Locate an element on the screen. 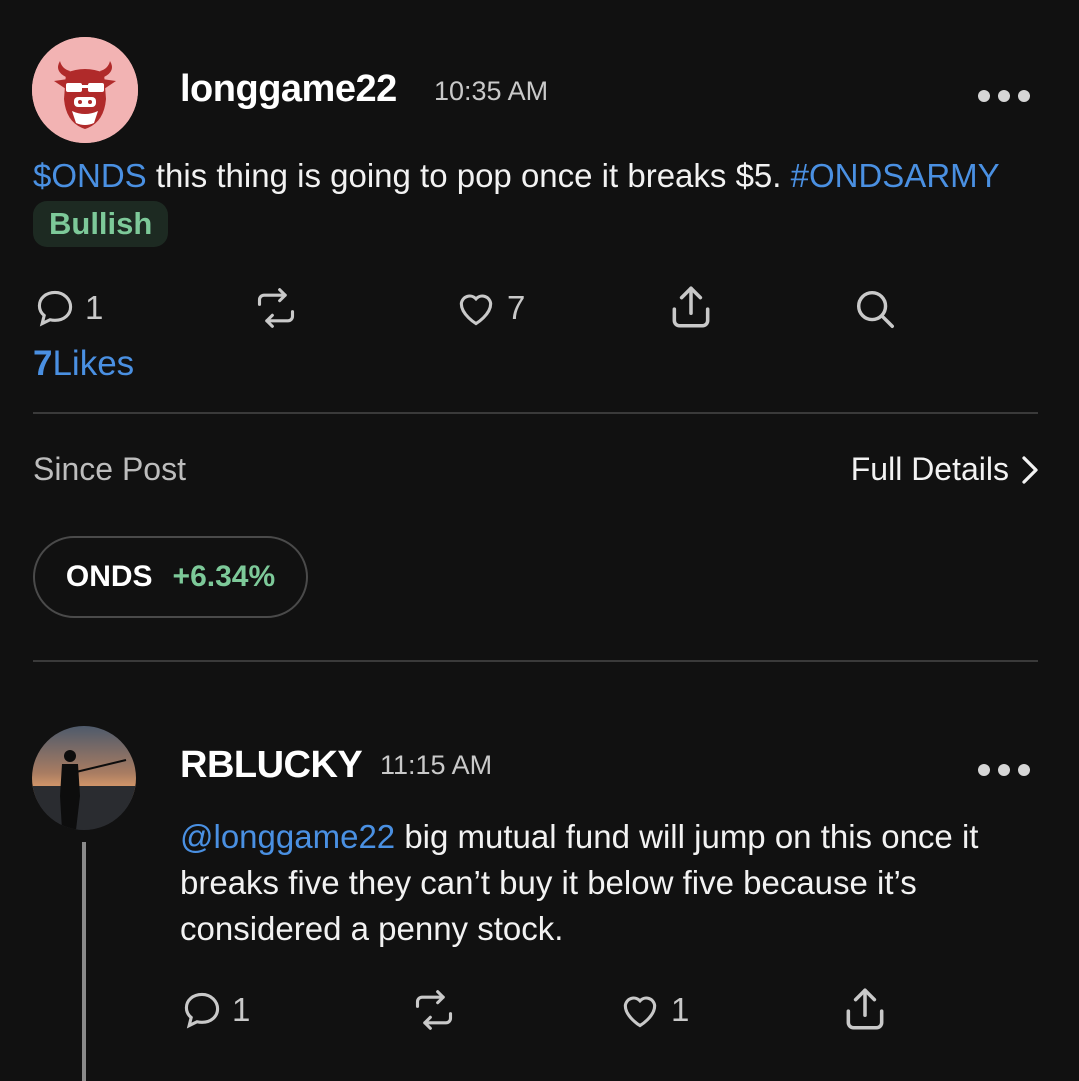  likes-summary-label: Likes is located at coordinates (93, 363).